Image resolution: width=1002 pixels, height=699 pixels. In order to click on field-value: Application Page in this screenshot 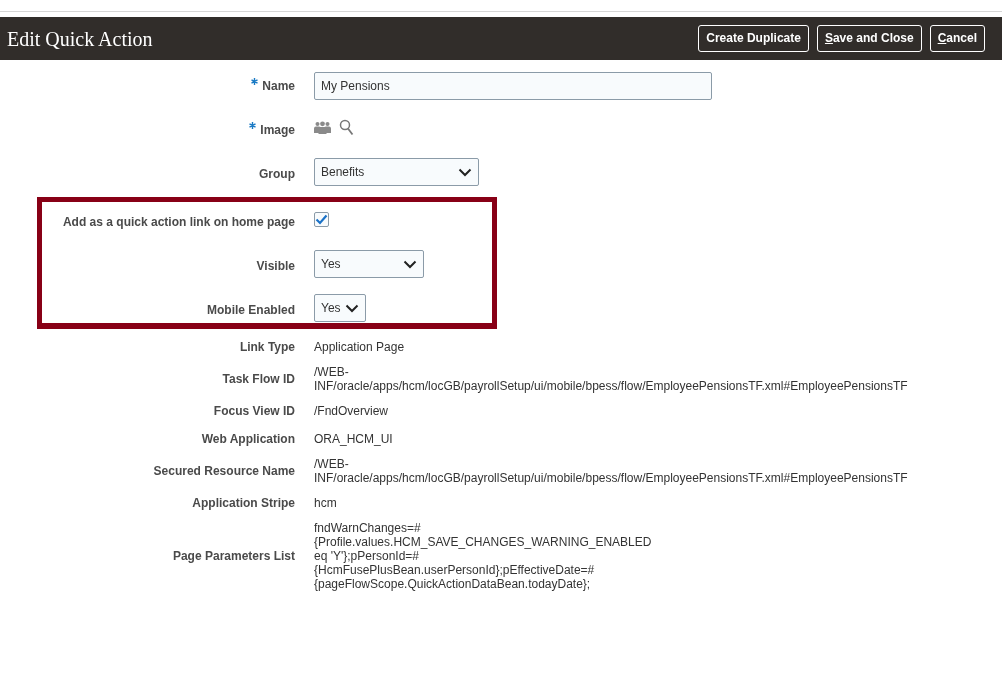, I will do `click(360, 347)`.